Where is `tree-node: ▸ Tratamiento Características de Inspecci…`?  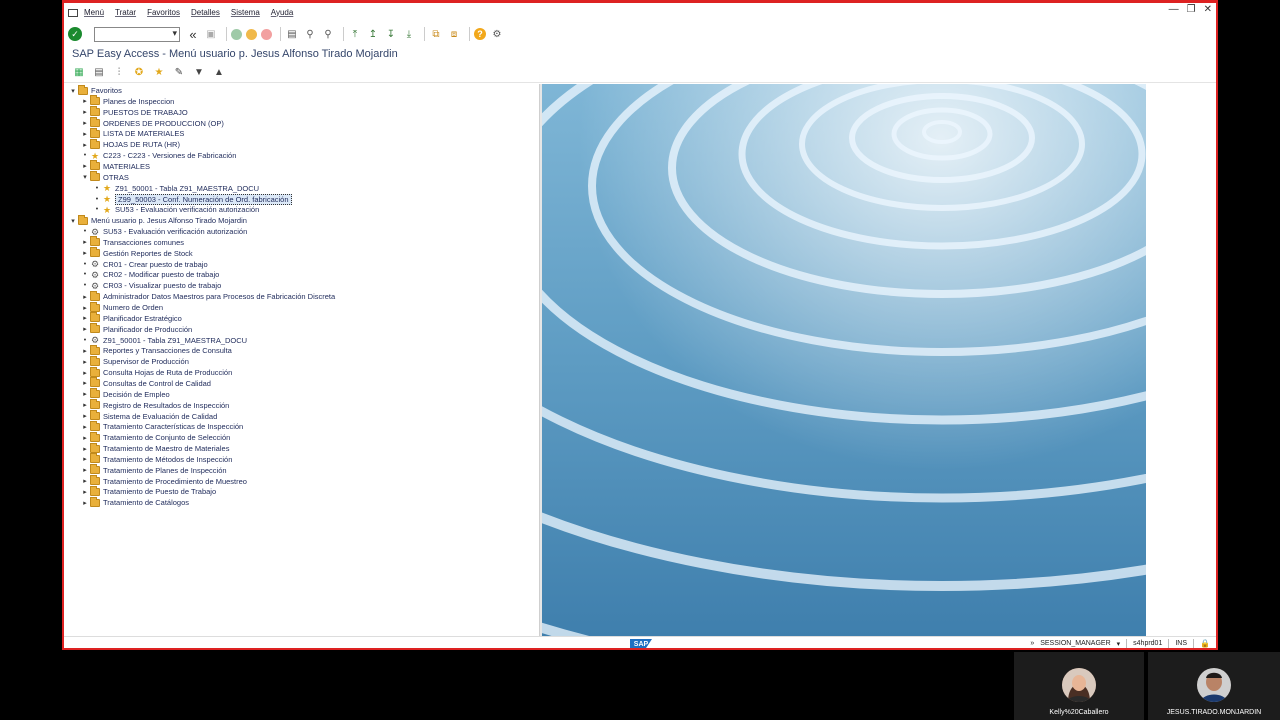
tree-node: ▸ Tratamiento Características de Inspecci… is located at coordinates (161, 426).